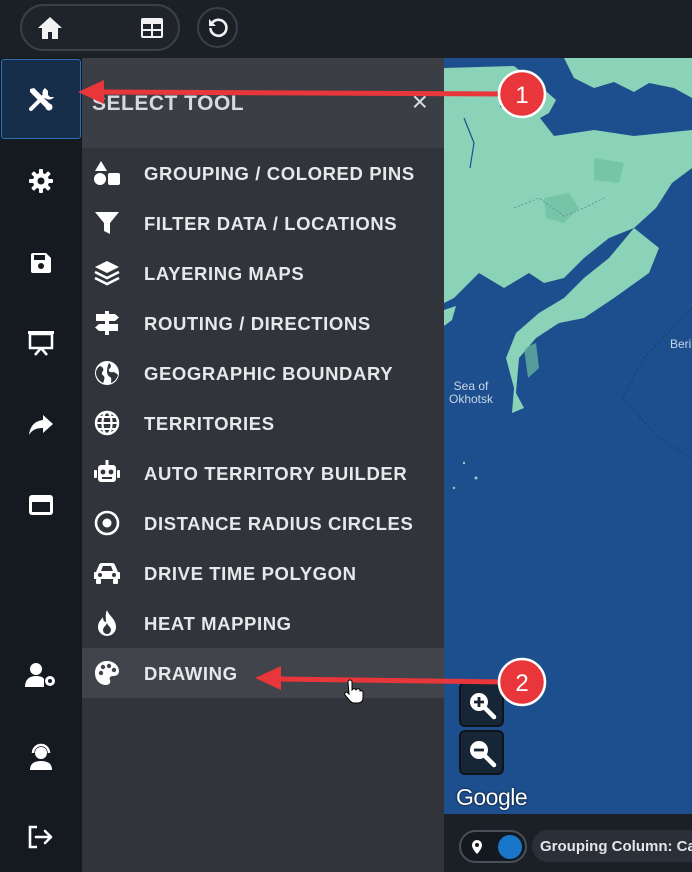  I want to click on zoom-in-button, so click(481, 704).